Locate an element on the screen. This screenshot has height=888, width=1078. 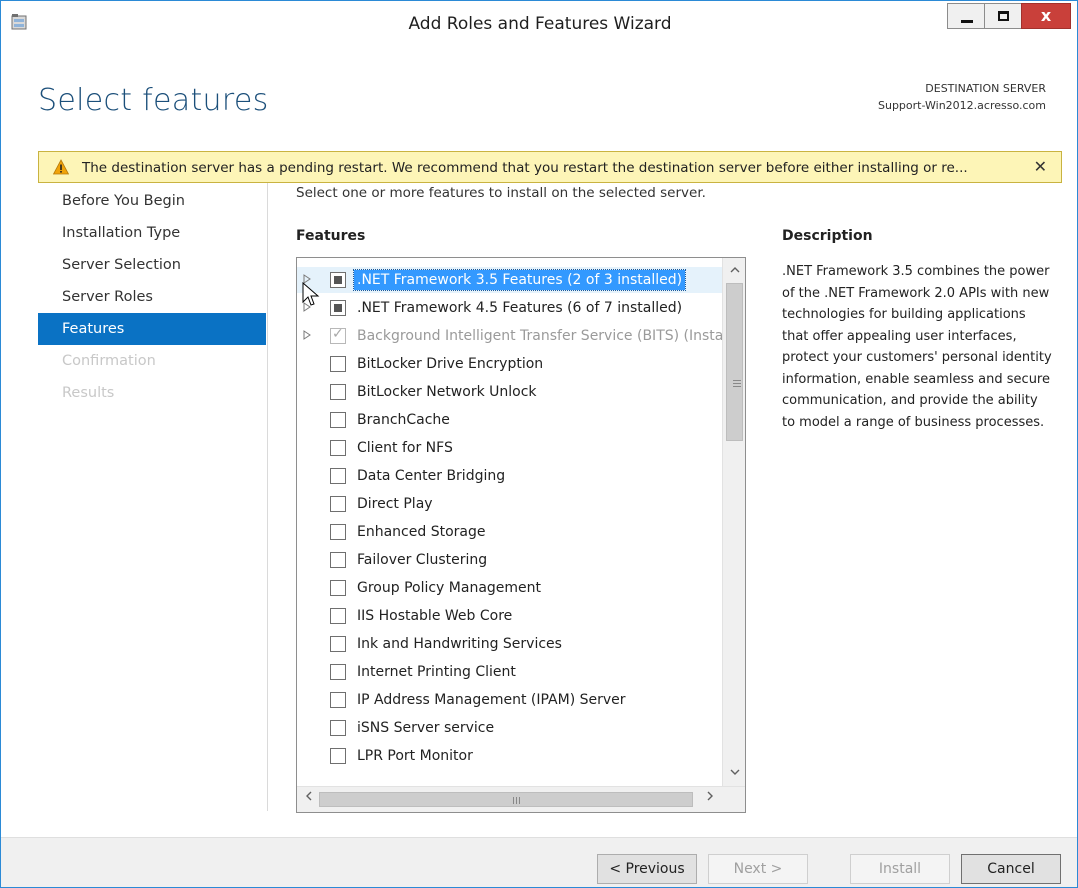
horizontal-scrollbar is located at coordinates (521, 799).